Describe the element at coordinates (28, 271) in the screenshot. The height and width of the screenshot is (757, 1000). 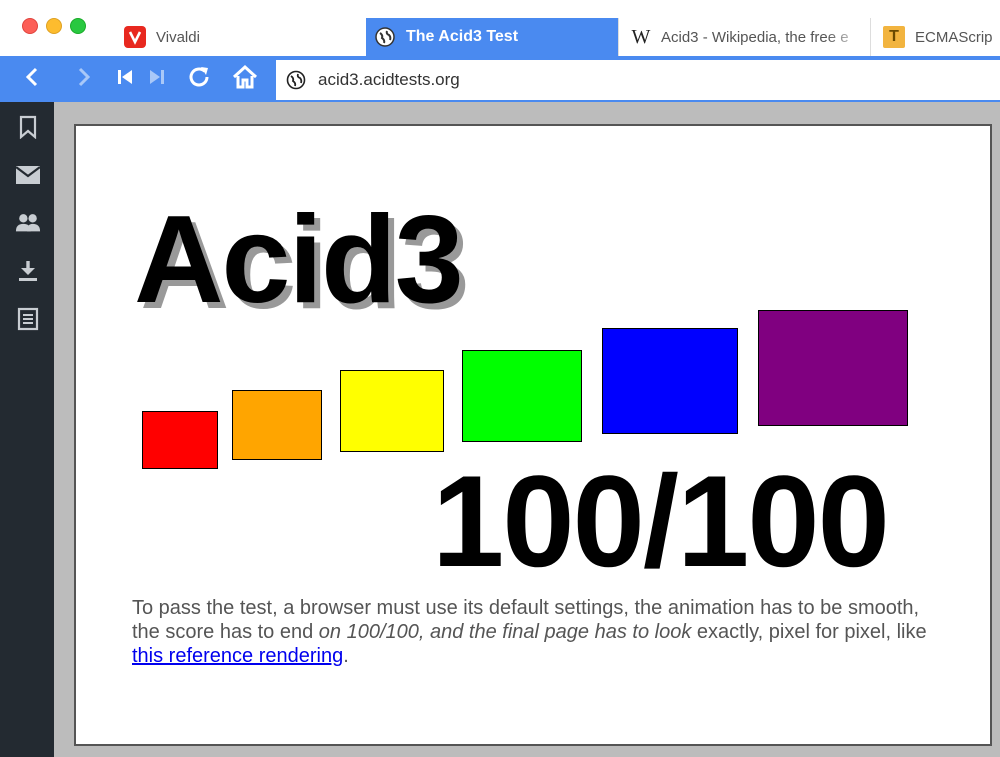
I see `downloads-icon` at that location.